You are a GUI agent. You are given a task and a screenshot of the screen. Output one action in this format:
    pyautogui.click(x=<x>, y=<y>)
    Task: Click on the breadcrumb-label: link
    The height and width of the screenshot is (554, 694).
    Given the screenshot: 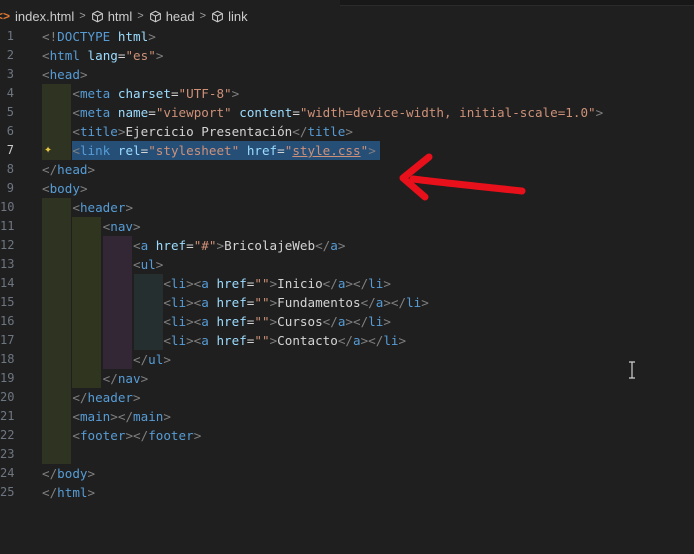 What is the action you would take?
    pyautogui.click(x=238, y=16)
    